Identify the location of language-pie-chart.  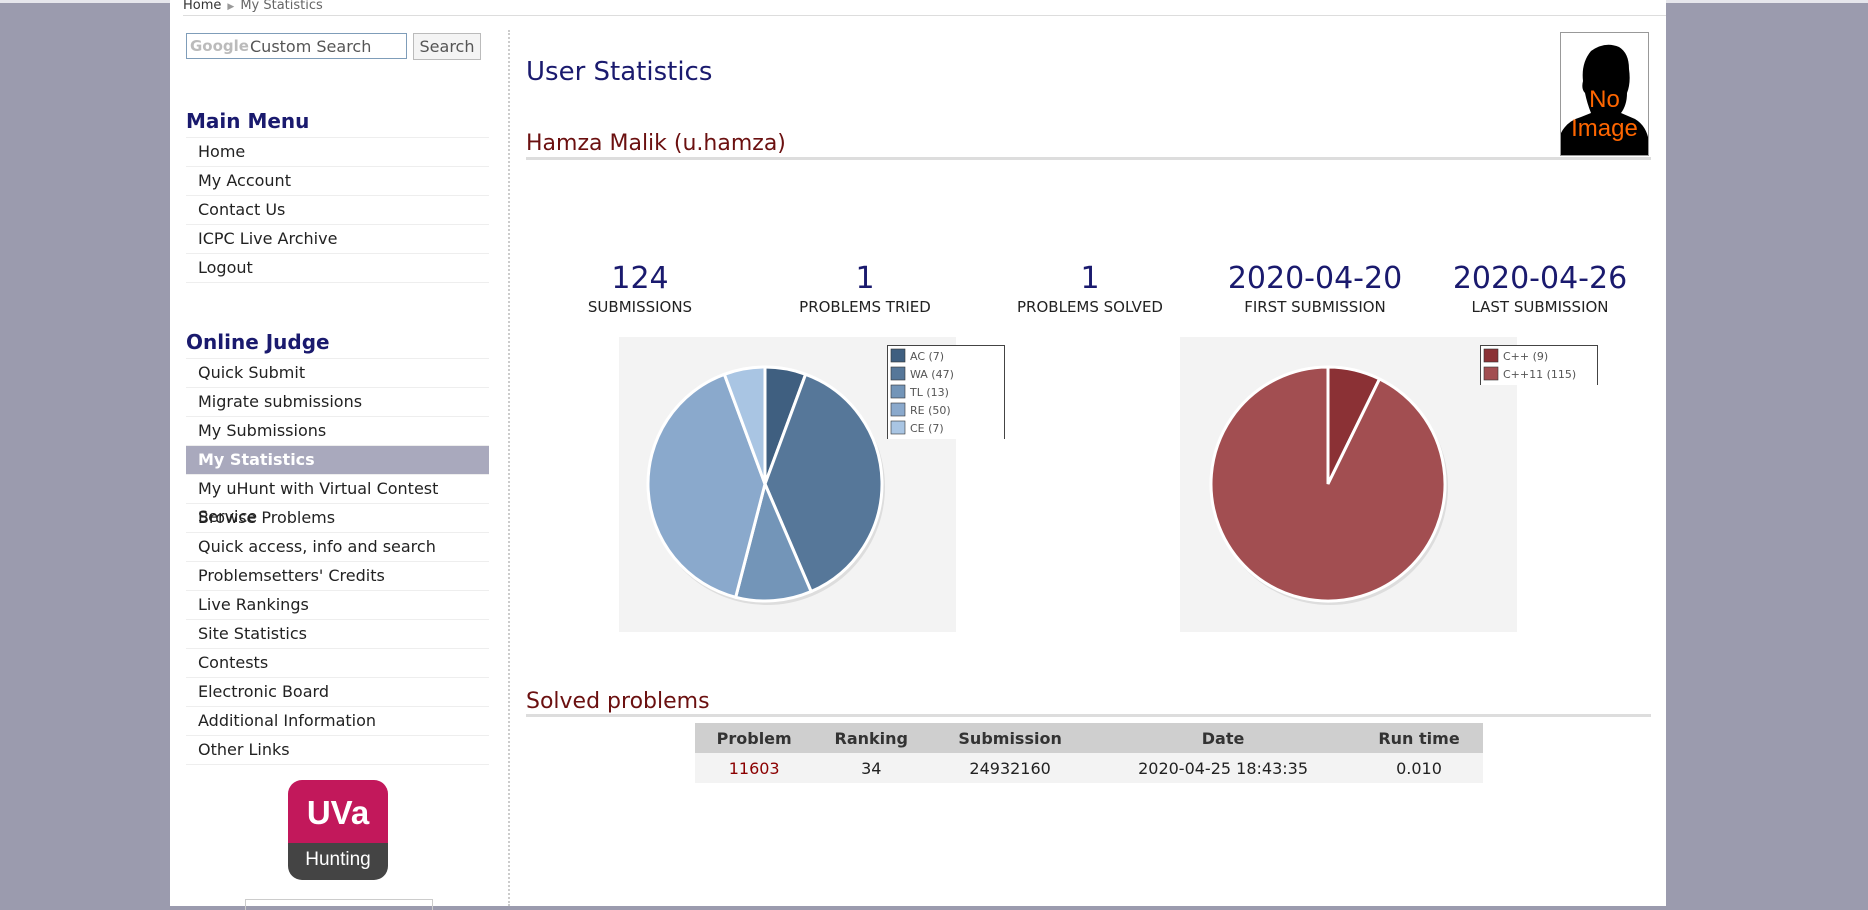
(1328, 485).